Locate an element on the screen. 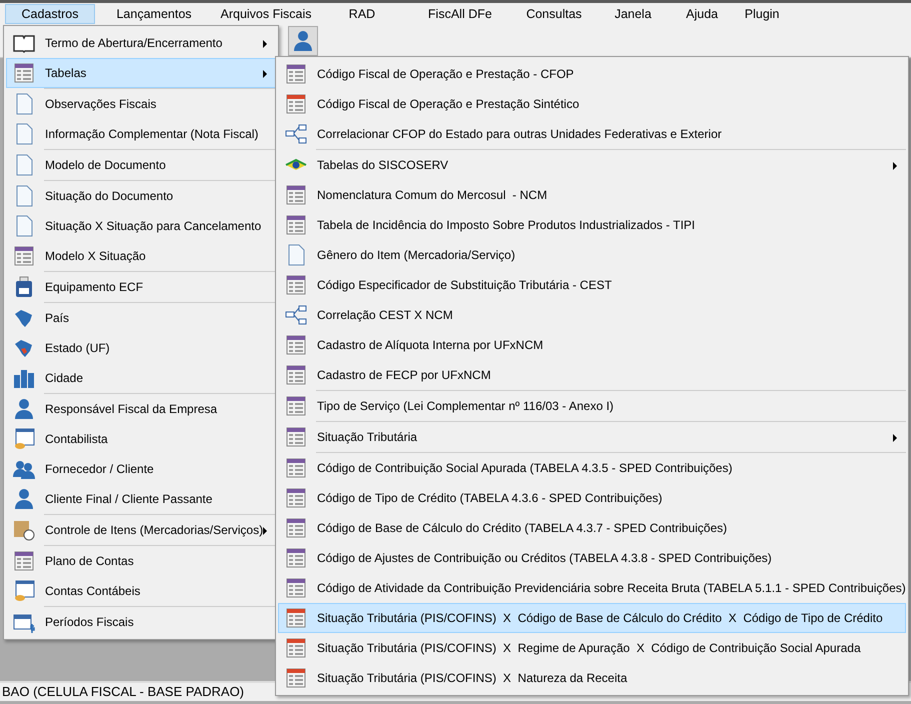 The width and height of the screenshot is (911, 704). menu-item: Correlacionar CFOP do Estado para outras Unidades Federativas e Exterior is located at coordinates (592, 134).